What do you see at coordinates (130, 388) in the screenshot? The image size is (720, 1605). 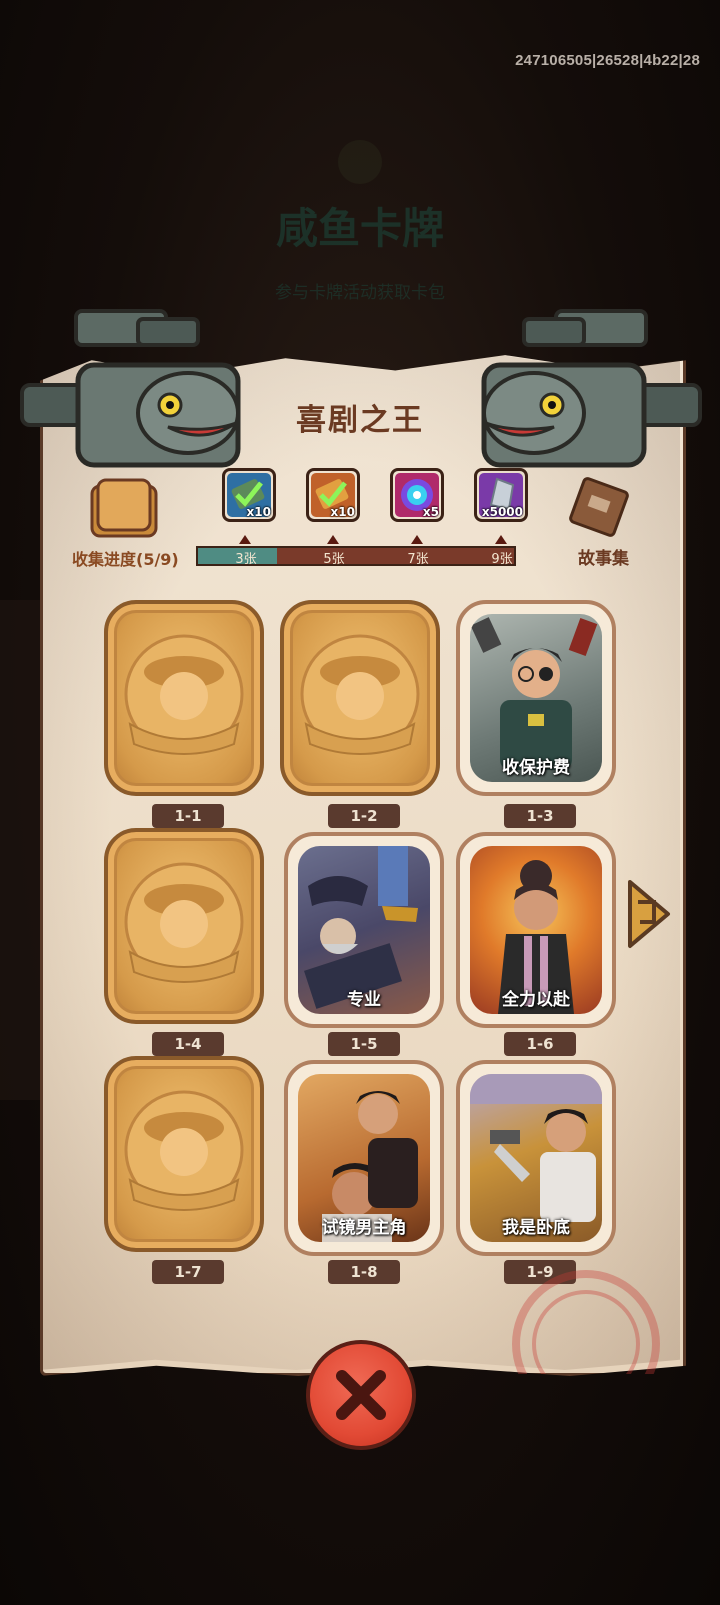 I see `fish-camera-left-icon` at bounding box center [130, 388].